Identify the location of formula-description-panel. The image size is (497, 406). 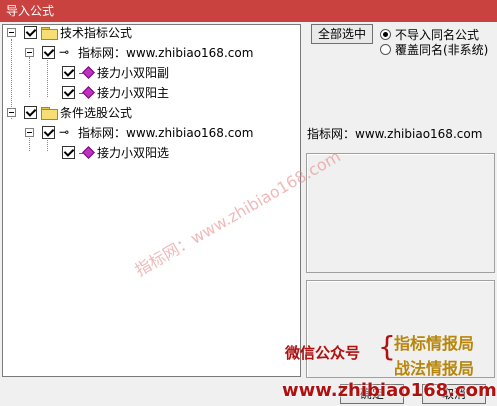
(400, 213).